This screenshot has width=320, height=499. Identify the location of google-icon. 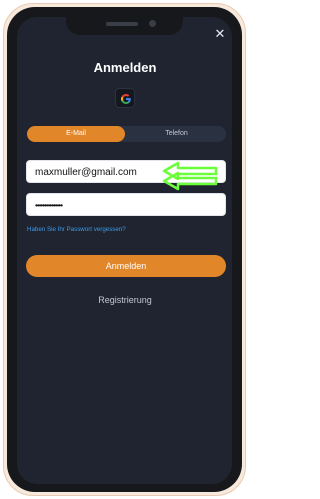
(125, 99).